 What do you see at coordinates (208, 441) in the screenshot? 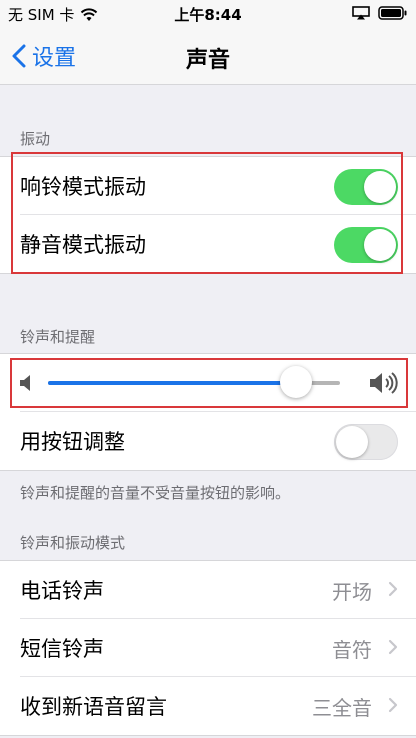
I see `adjust-with-buttons-row: 用按钮调整` at bounding box center [208, 441].